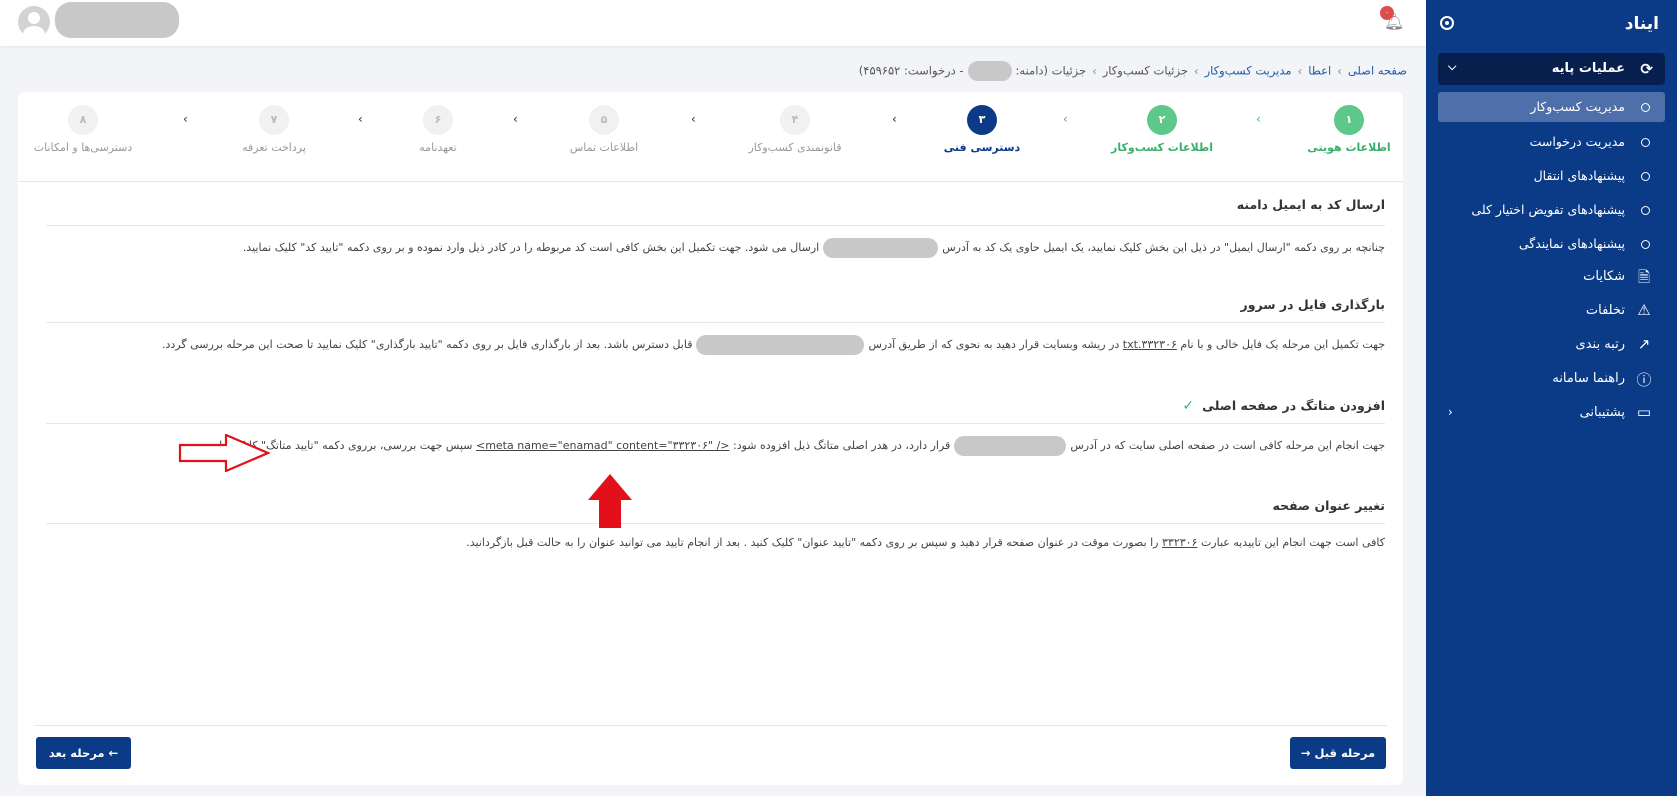 This screenshot has height=796, width=1677. I want to click on sidebar-item-ranking: ↗ رتبه بندی, so click(1551, 345).